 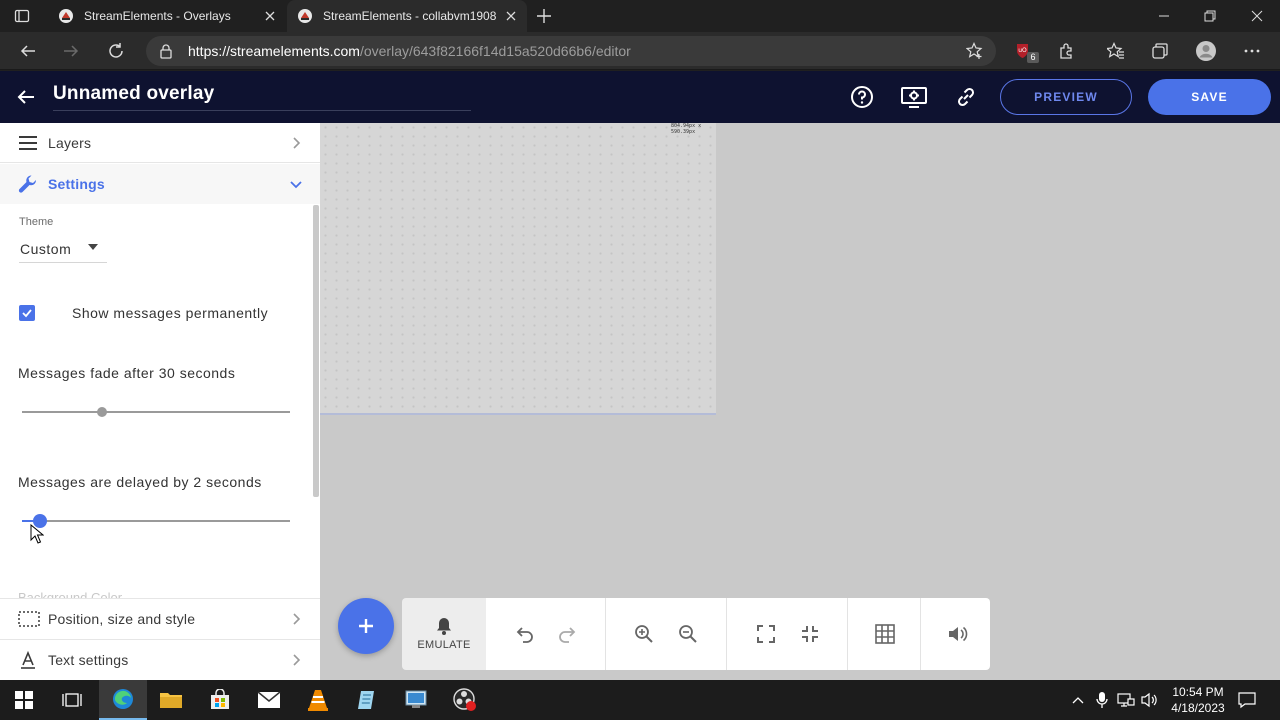 What do you see at coordinates (367, 700) in the screenshot?
I see `notepad-icon` at bounding box center [367, 700].